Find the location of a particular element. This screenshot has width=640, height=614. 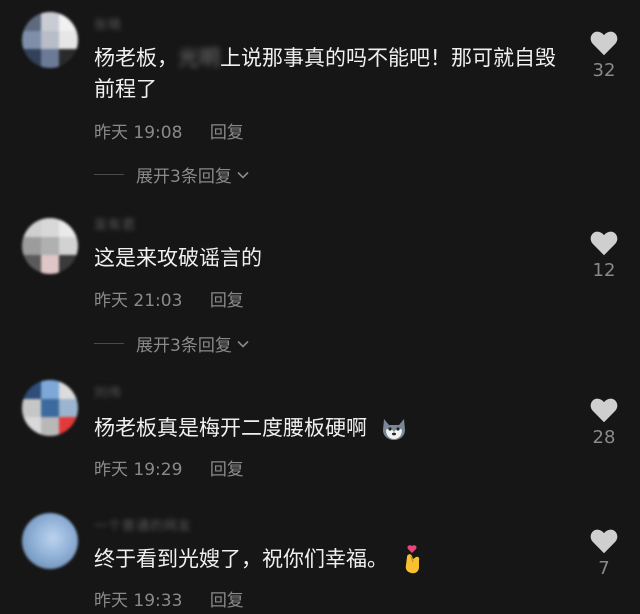

comment-username: 张晓 is located at coordinates (108, 23).